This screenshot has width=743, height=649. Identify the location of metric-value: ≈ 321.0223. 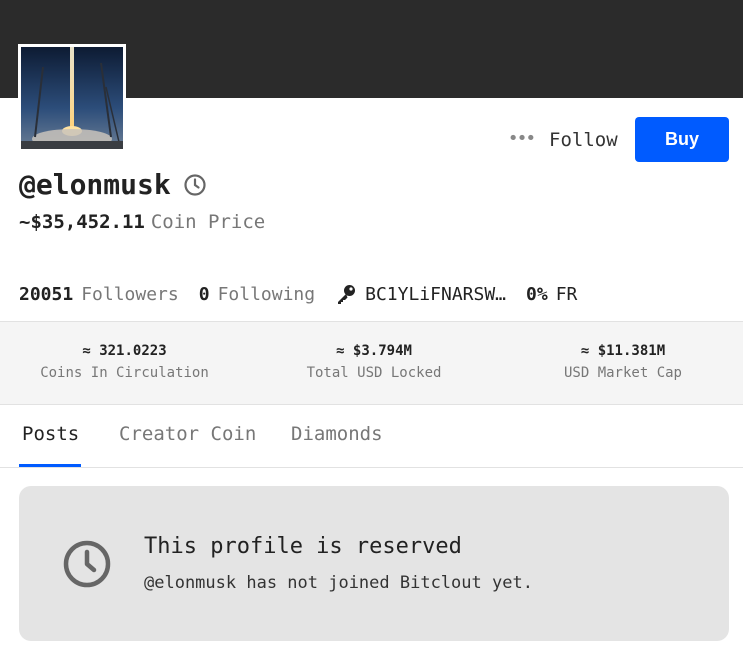
(124, 351).